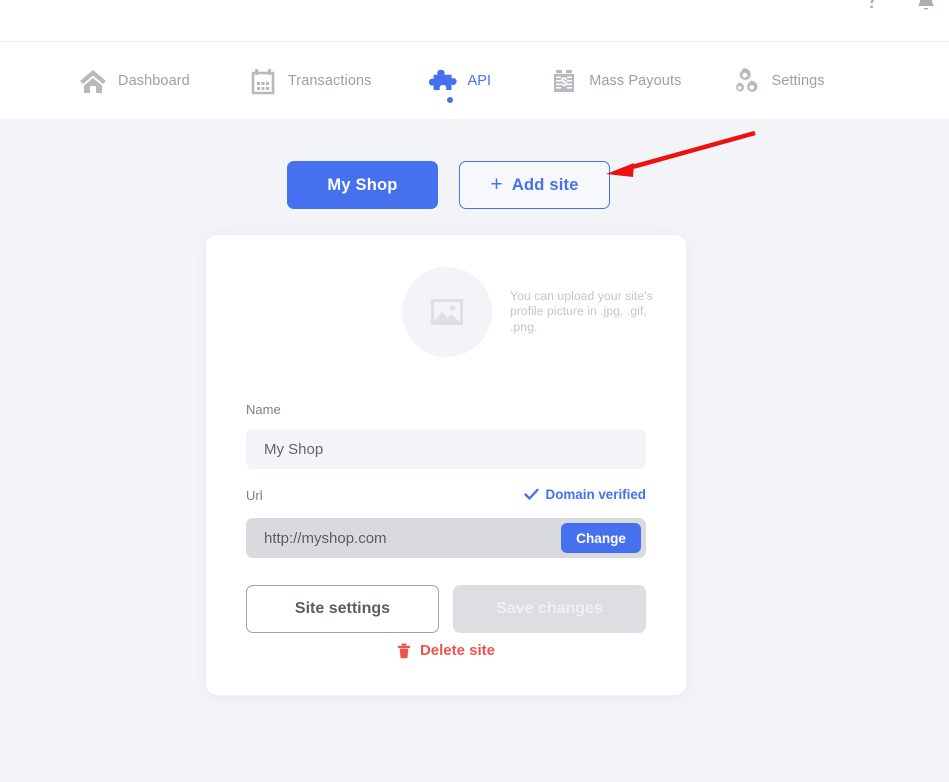  Describe the element at coordinates (443, 81) in the screenshot. I see `puzzle-icon` at that location.